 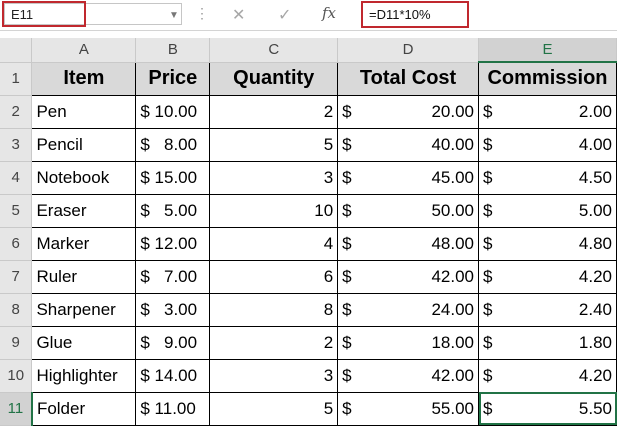 I want to click on price-cell: $ 5.00, so click(x=173, y=210).